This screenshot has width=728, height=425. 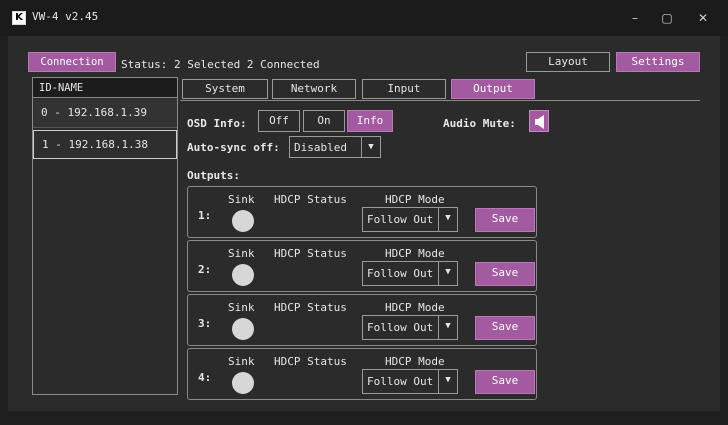 What do you see at coordinates (220, 64) in the screenshot?
I see `connection-status: Status: 2 Selected 2 Connected` at bounding box center [220, 64].